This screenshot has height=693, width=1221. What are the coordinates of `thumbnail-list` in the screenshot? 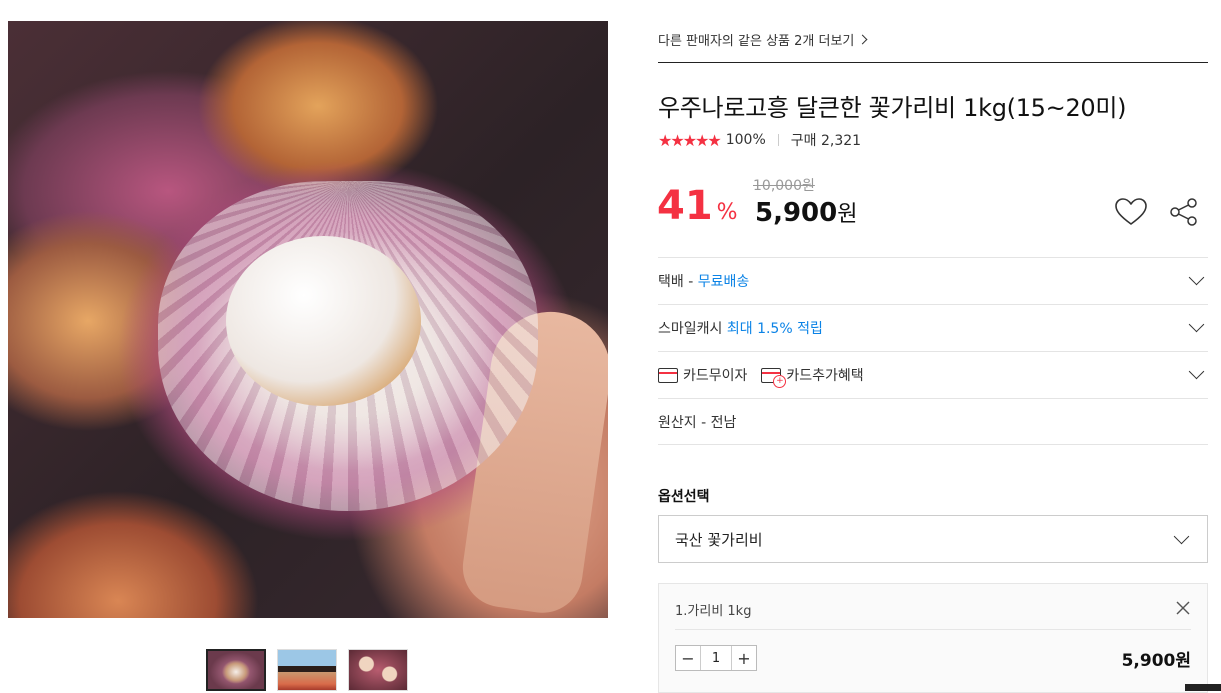 It's located at (307, 670).